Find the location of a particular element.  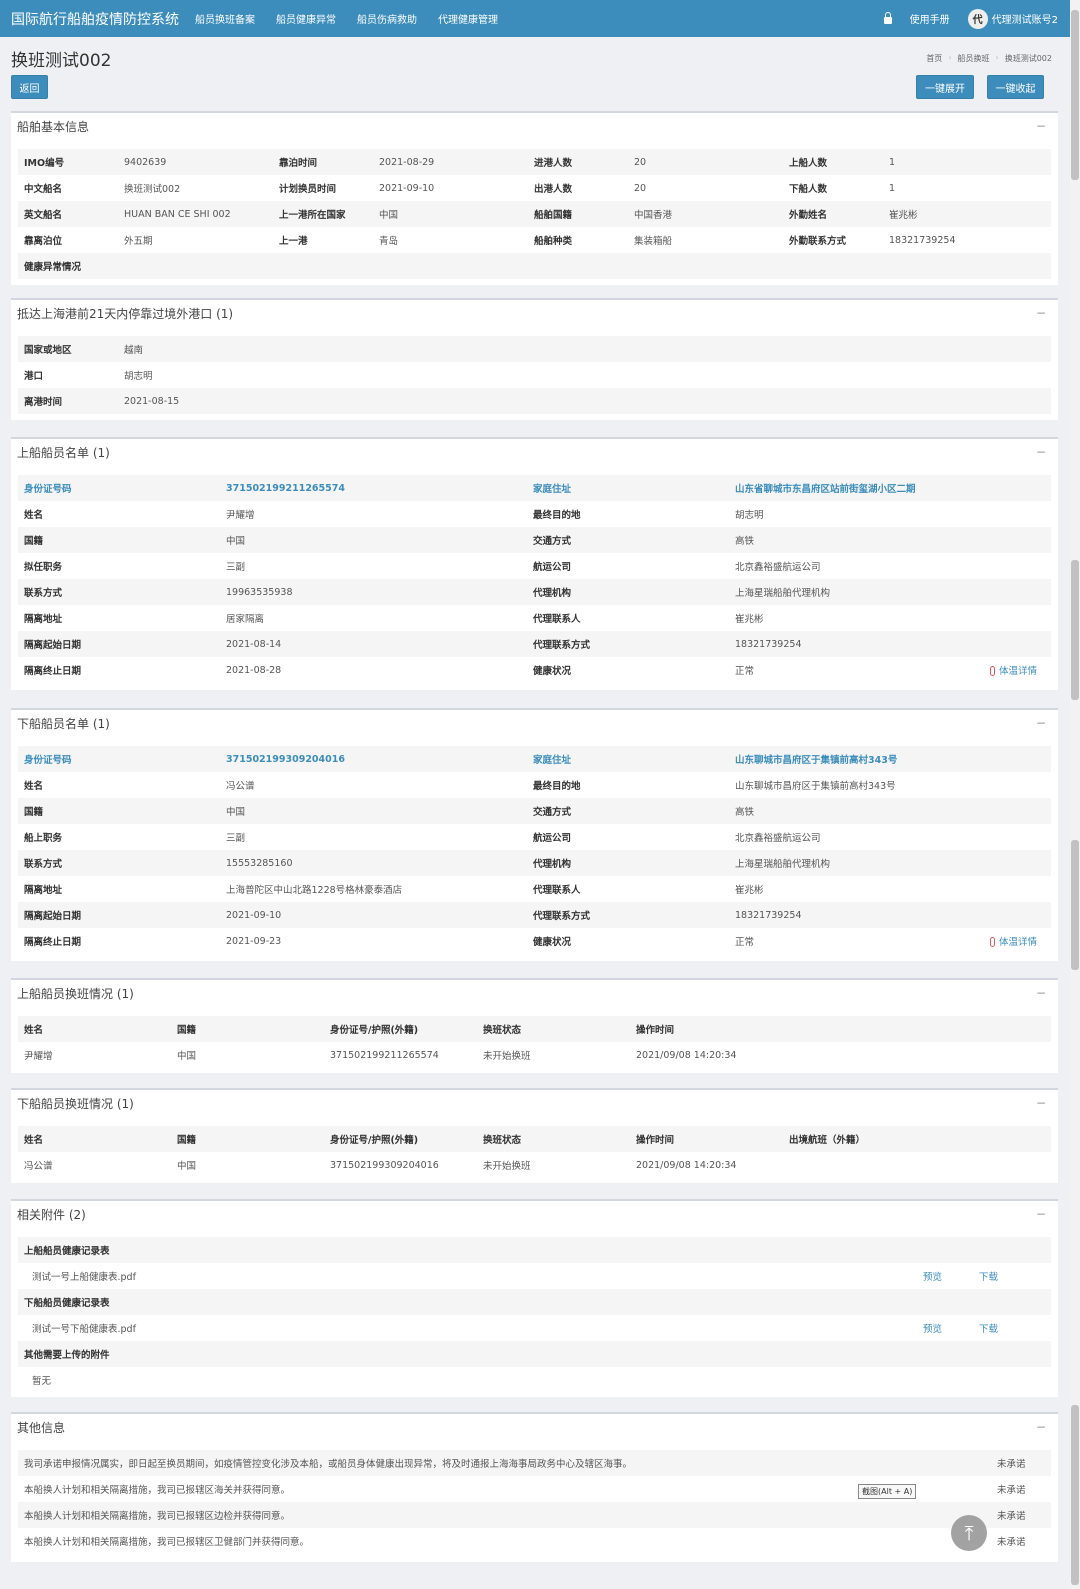

panel-title: 抵达上海港前21天内停靠过境外港口 (1) is located at coordinates (125, 314).